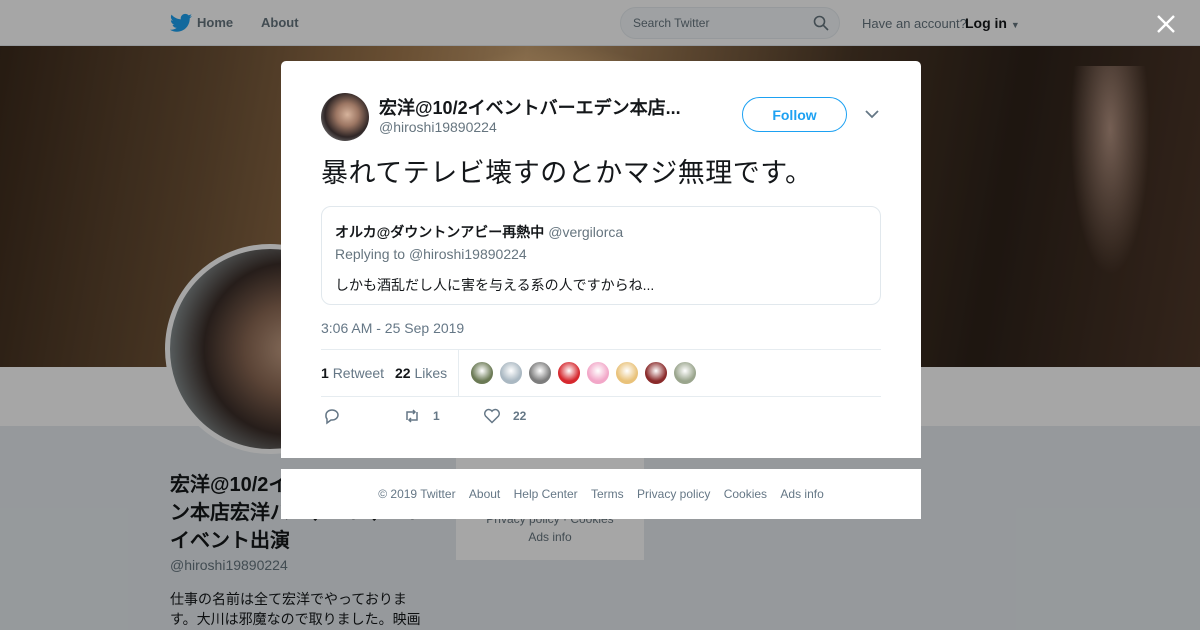 The width and height of the screenshot is (1200, 630). What do you see at coordinates (567, 173) in the screenshot?
I see `tweet-text: 暴れてテレビ壊すのとかマジ無理です。` at bounding box center [567, 173].